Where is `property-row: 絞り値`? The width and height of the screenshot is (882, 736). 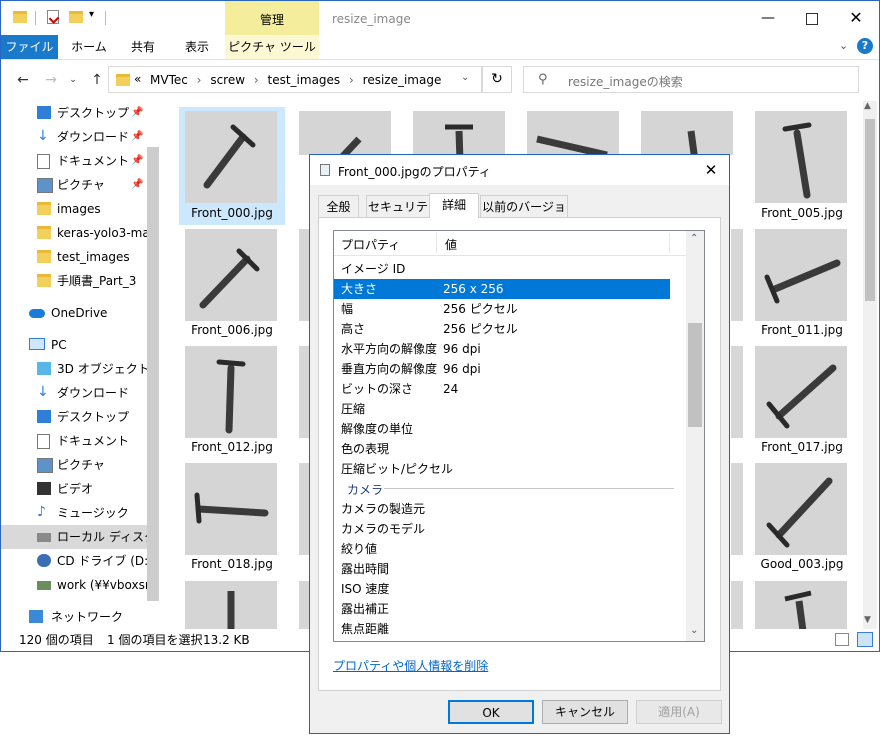 property-row: 絞り値 is located at coordinates (502, 549).